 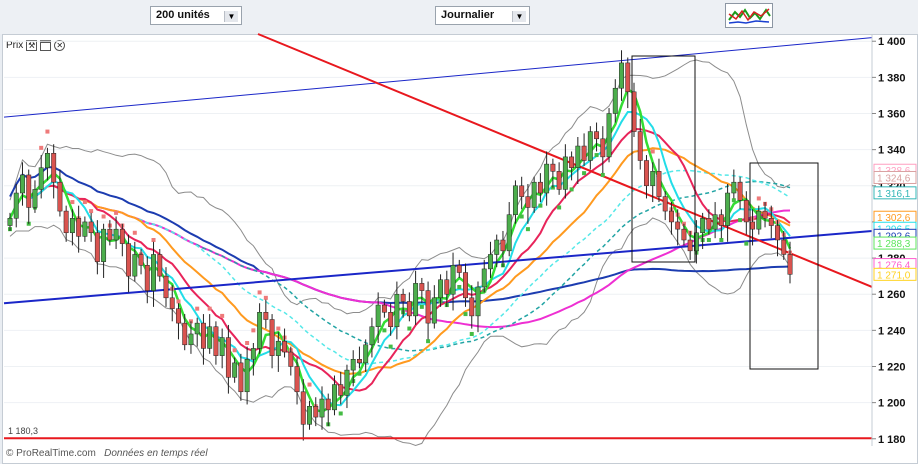 I want to click on axis-tick-label: 1 340, so click(x=892, y=151).